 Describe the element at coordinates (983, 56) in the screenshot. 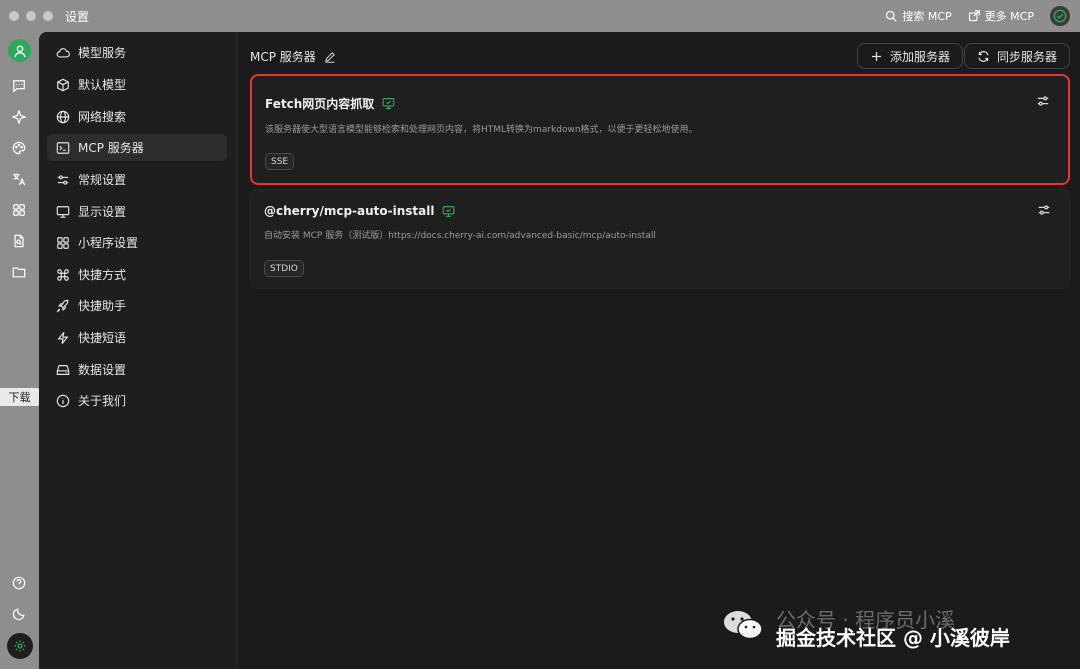

I see `refresh-icon` at that location.